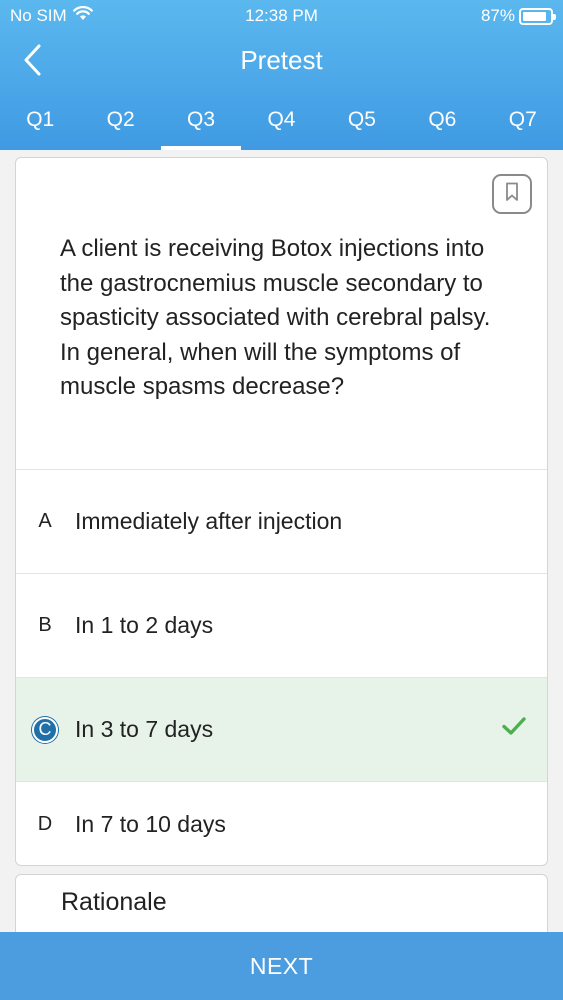 This screenshot has height=1000, width=563. Describe the element at coordinates (518, 16) in the screenshot. I see `status-right: 87%` at that location.